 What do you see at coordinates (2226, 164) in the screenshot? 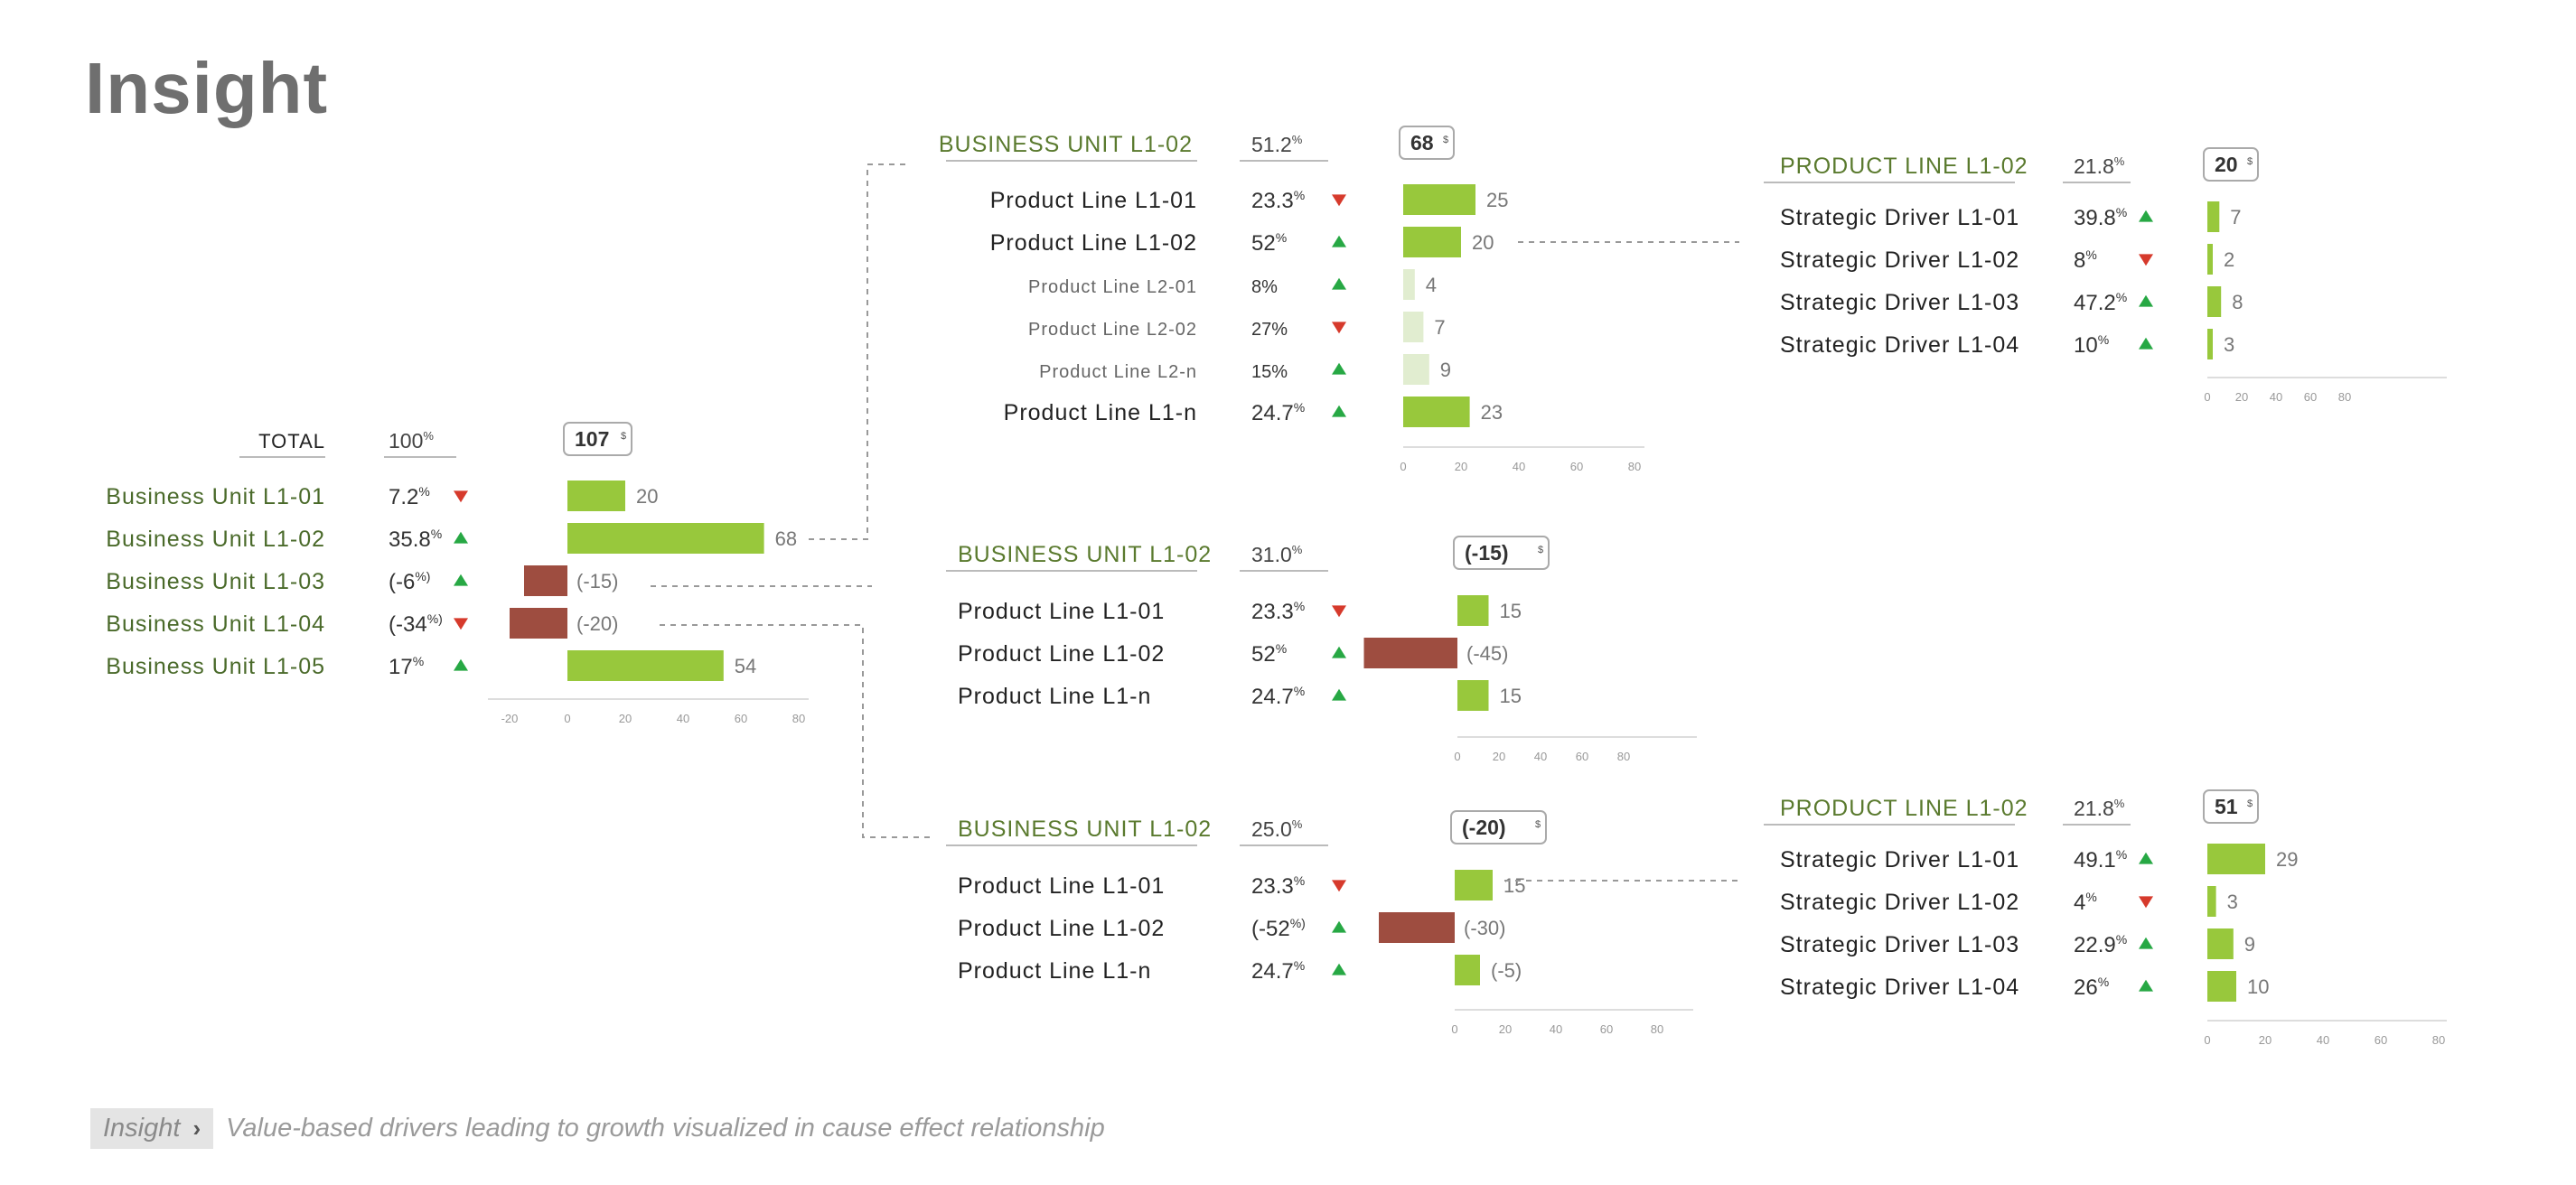
I see `total-value: 20` at bounding box center [2226, 164].